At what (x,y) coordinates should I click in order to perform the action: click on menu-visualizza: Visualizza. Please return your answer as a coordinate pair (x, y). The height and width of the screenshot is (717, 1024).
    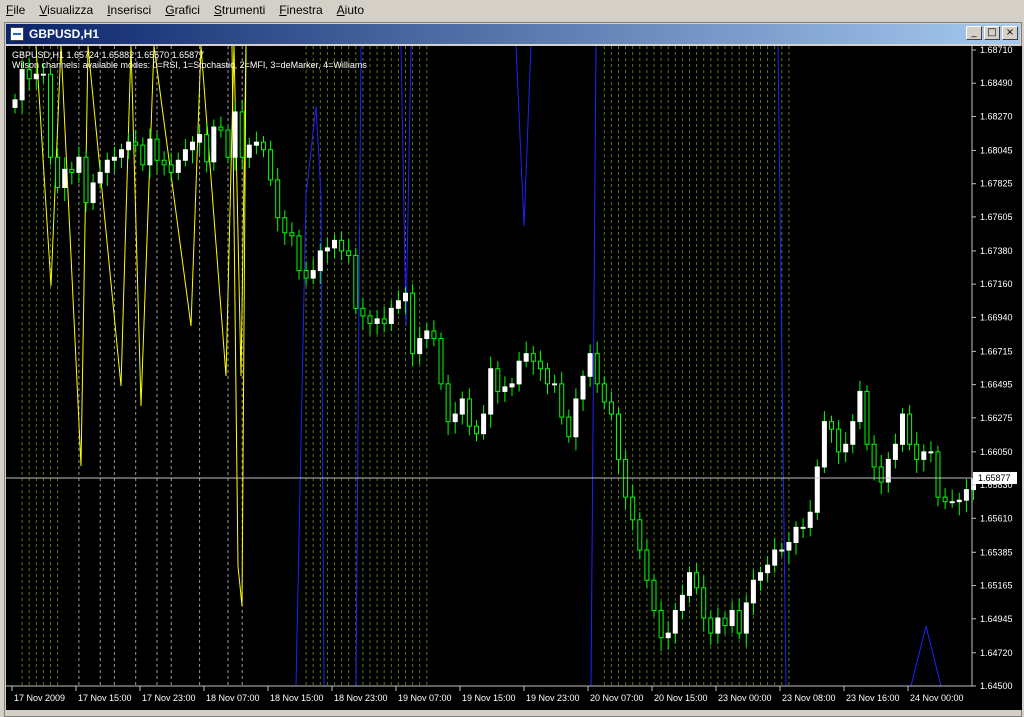
    Looking at the image, I should click on (67, 10).